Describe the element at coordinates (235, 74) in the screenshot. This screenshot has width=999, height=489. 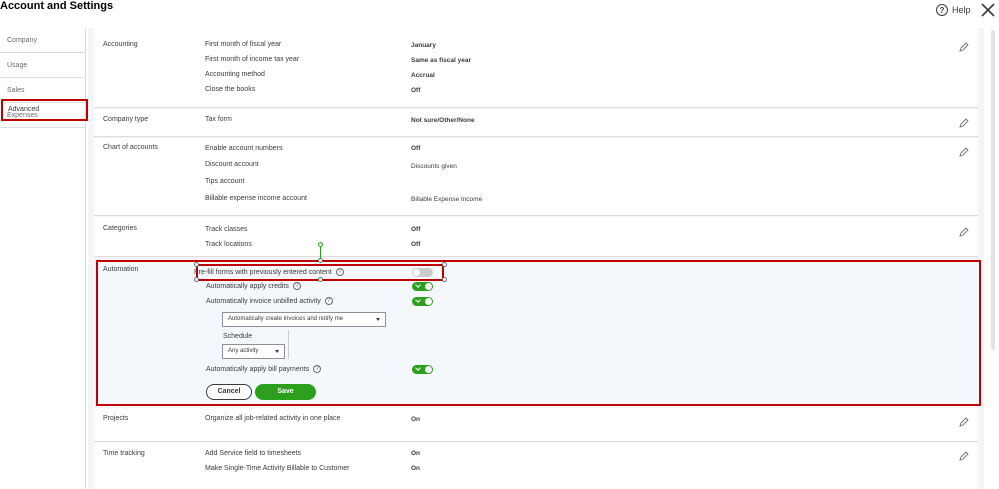
I see `row-label-accounting-method: Accounting method` at that location.